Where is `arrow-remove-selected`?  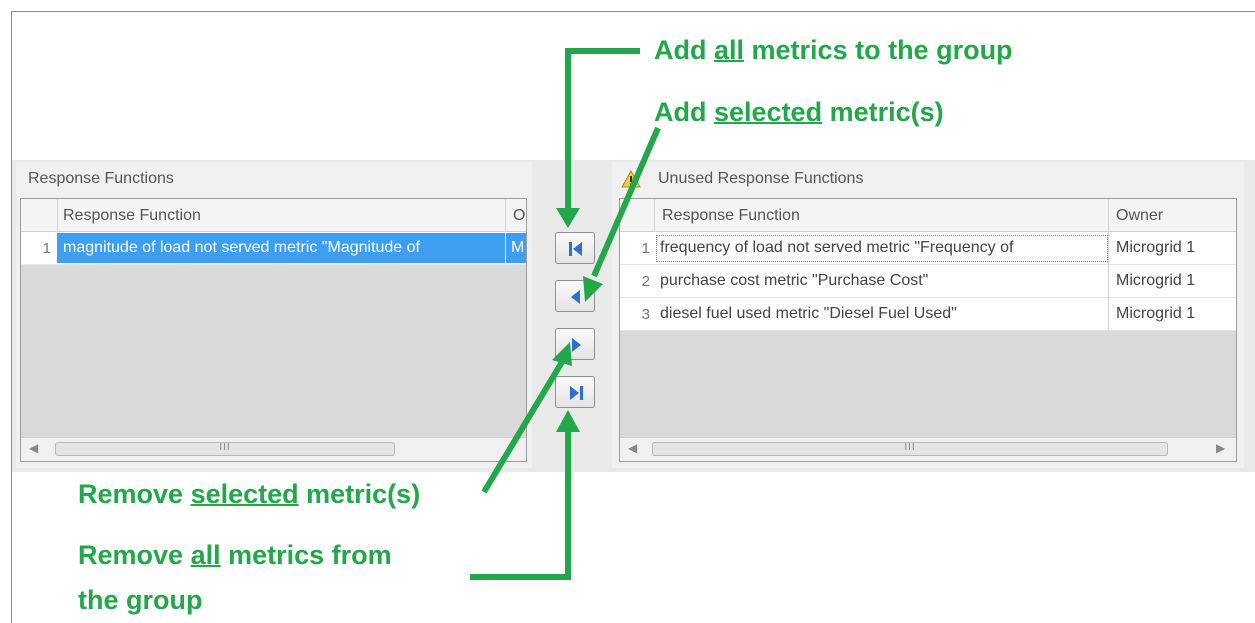 arrow-remove-selected is located at coordinates (523, 427).